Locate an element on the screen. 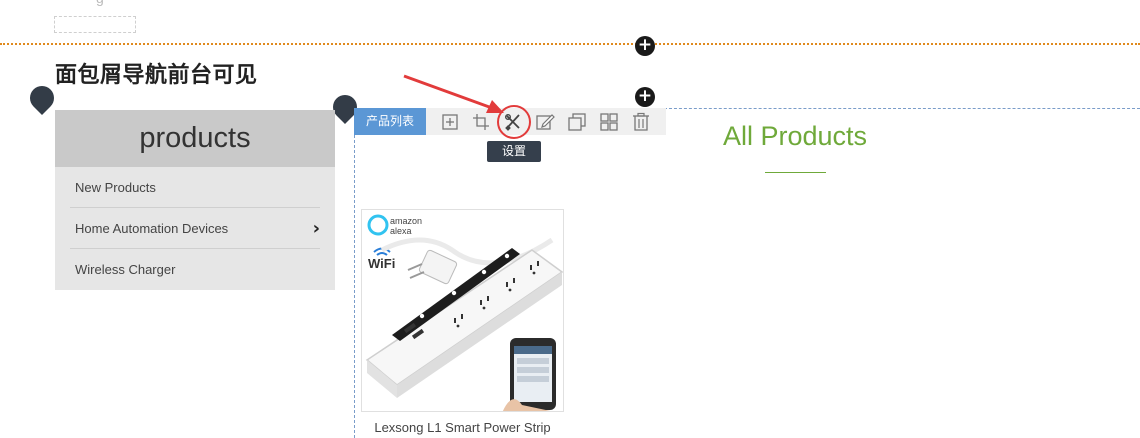 Image resolution: width=1140 pixels, height=438 pixels. category-item-label: Wireless Charger is located at coordinates (125, 269).